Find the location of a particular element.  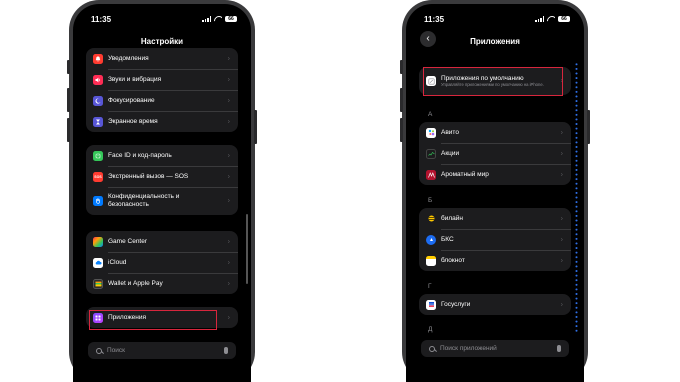

row-label: iCloud is located at coordinates (117, 262).